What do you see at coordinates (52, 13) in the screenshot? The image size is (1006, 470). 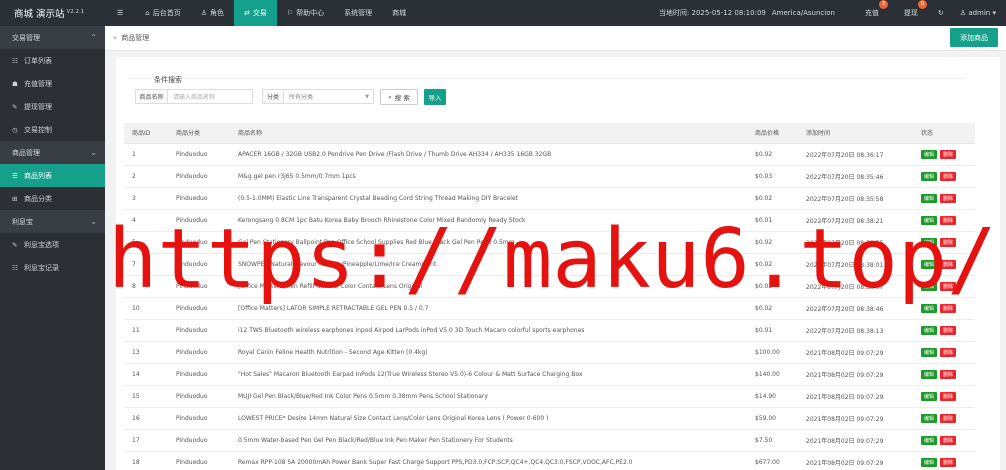 I see `brand-logo: 商城 演示站 V2.2.1` at bounding box center [52, 13].